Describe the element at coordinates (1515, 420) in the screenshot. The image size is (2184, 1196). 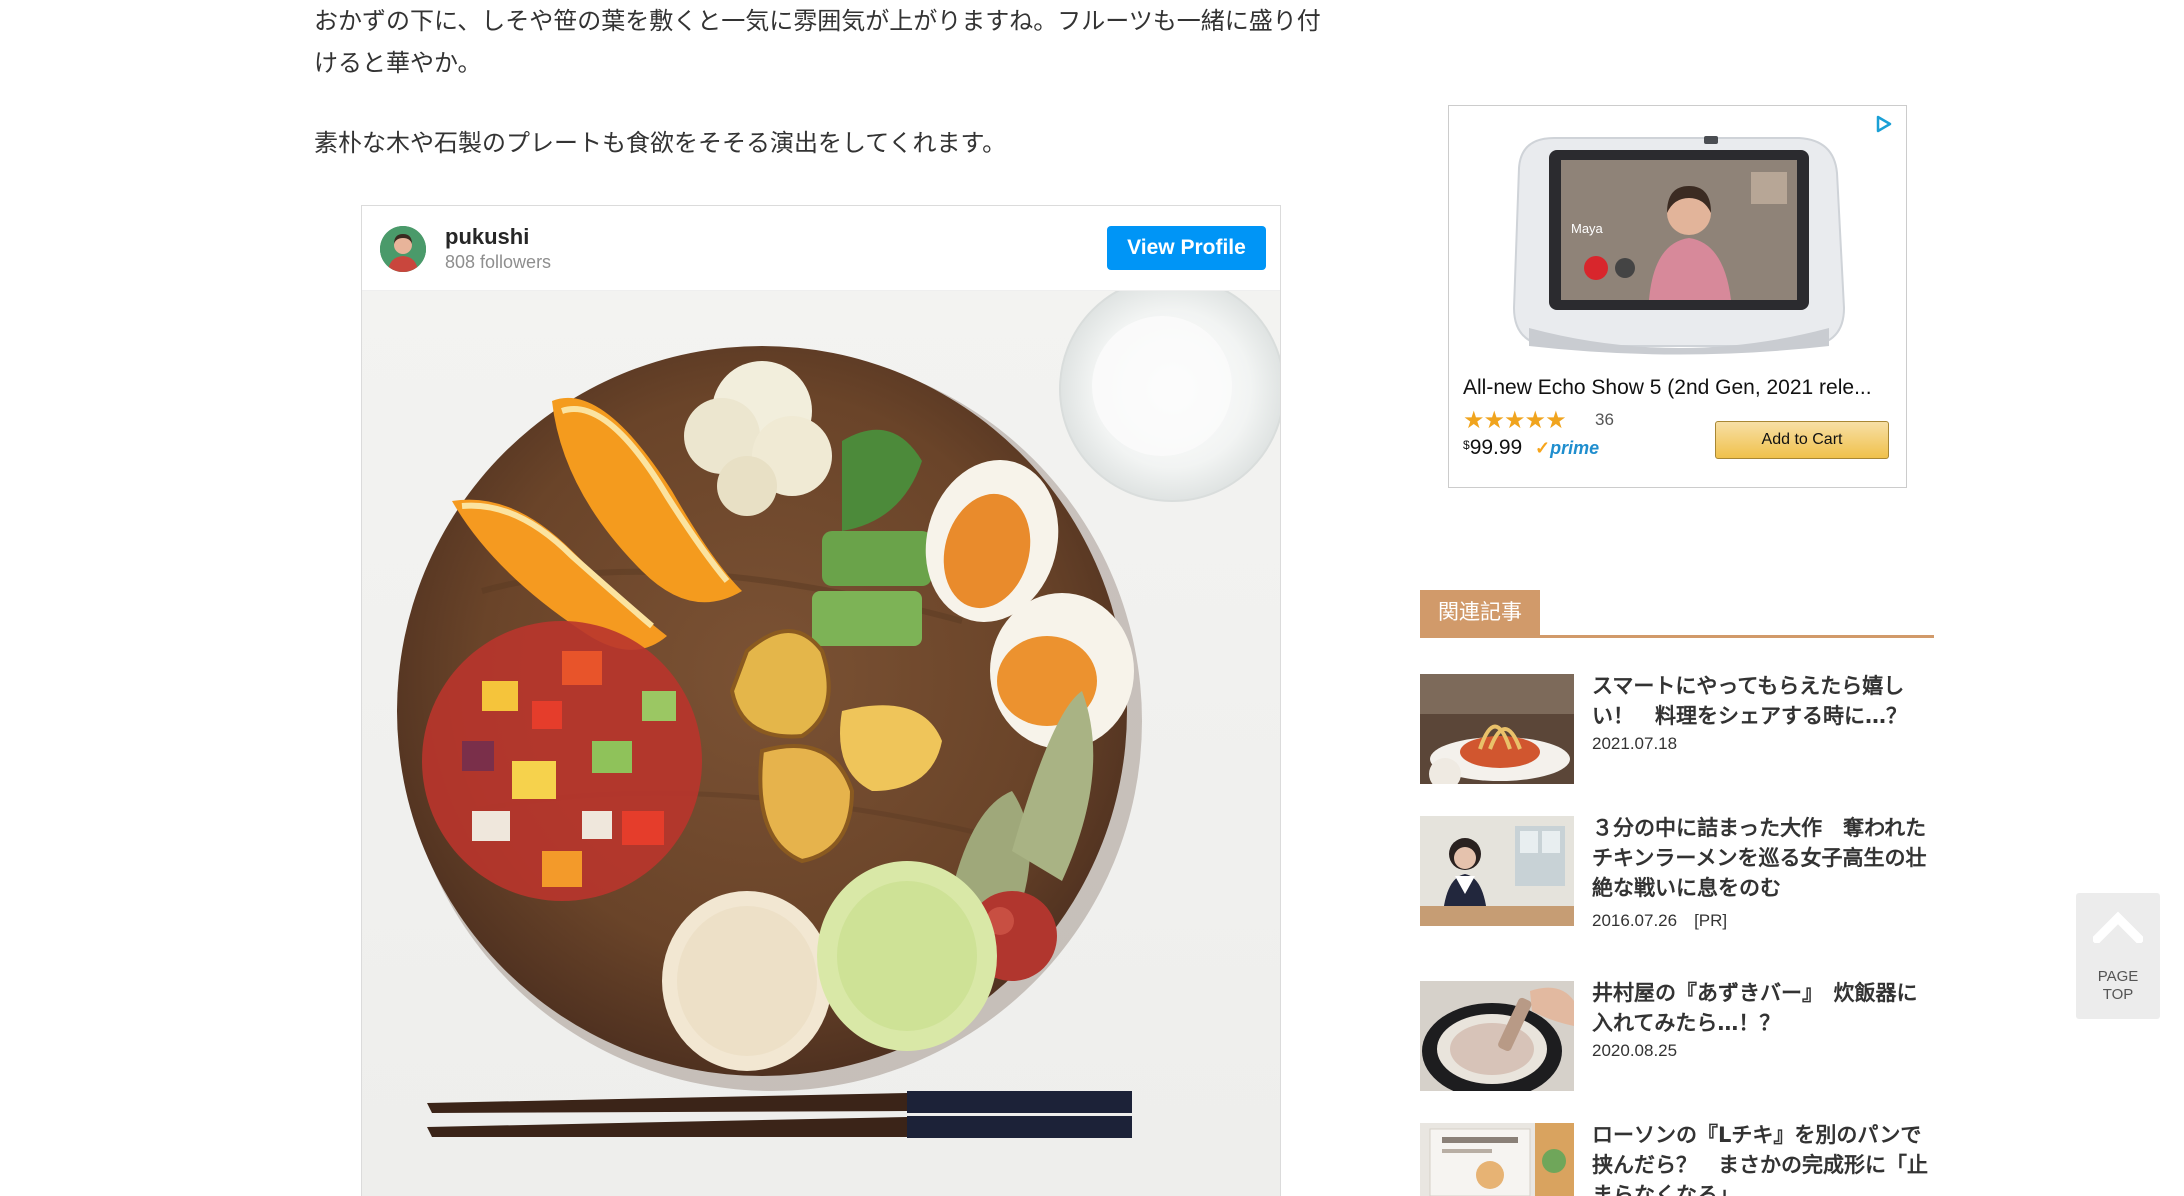
I see `ad-star-rating: ★★★★★` at that location.